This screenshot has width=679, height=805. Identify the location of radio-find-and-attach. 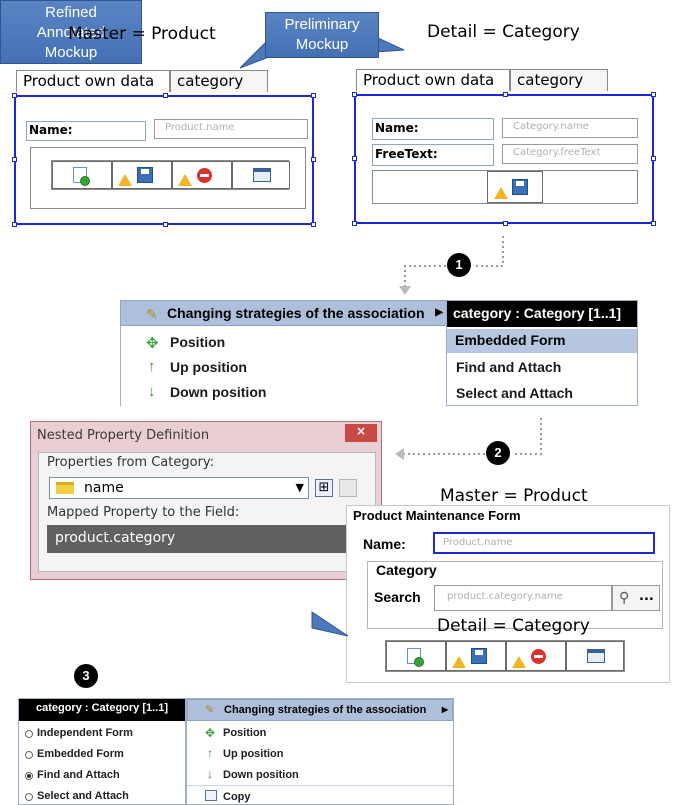
(29, 776).